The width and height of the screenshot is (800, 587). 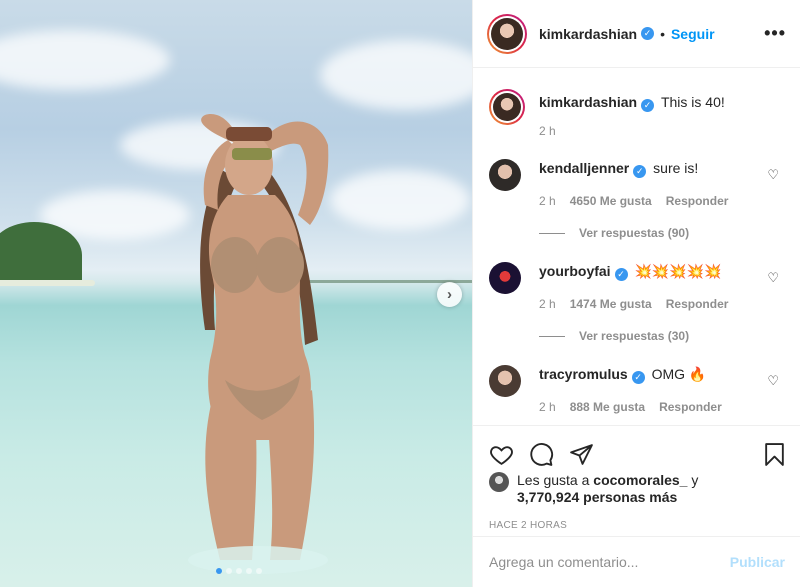 I want to click on comment-username: kendalljenner, so click(x=584, y=168).